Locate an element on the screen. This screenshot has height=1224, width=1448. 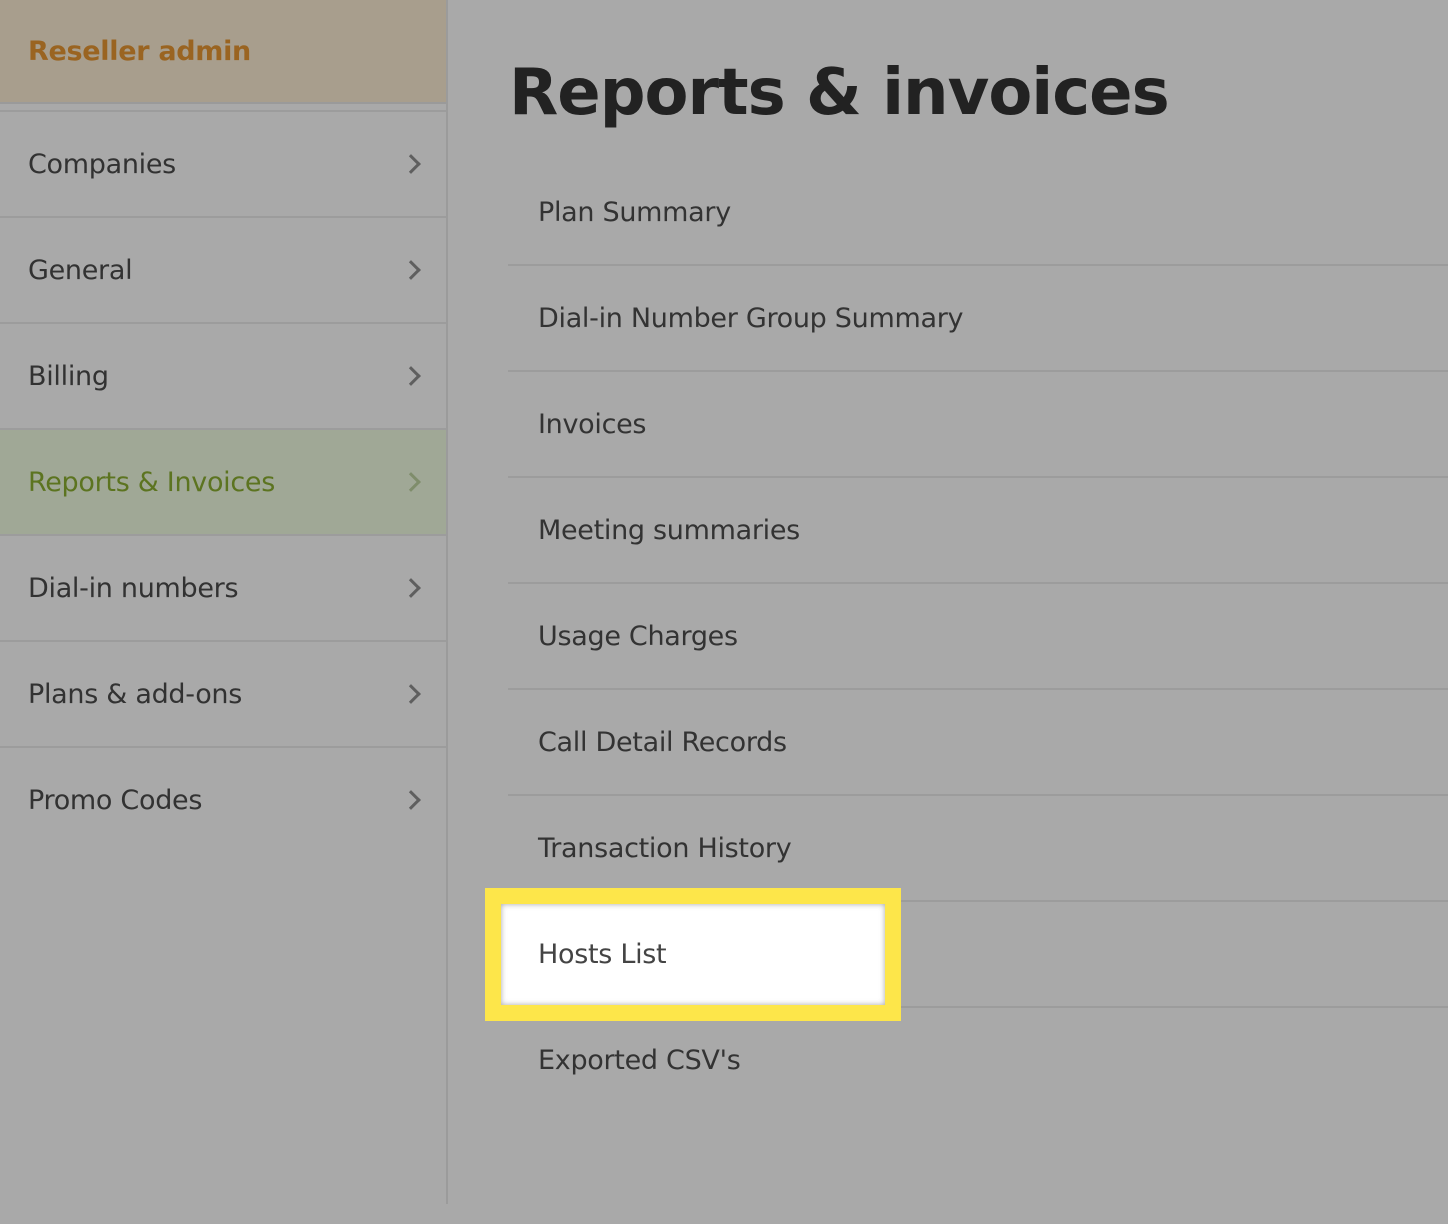
report-item-label: Call Detail Records is located at coordinates (662, 742).